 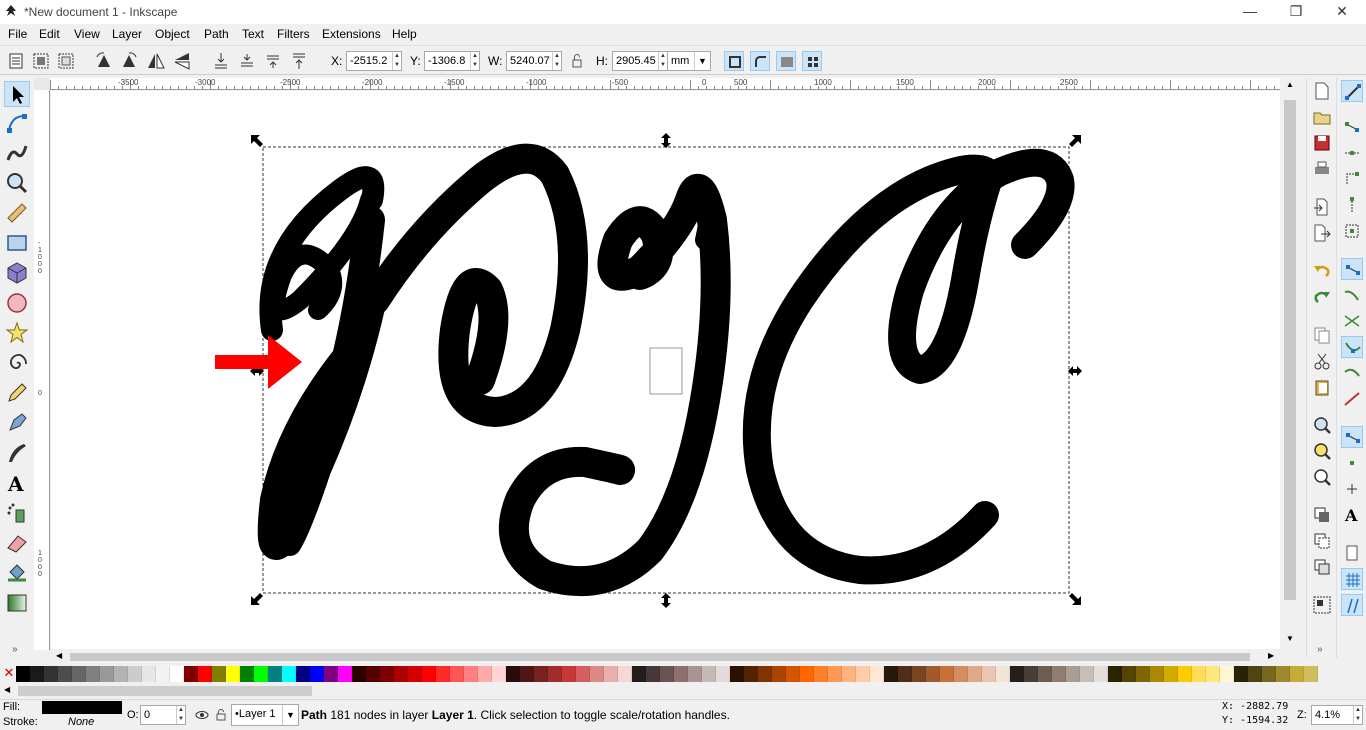 I want to click on menu-text: Text, so click(x=253, y=34).